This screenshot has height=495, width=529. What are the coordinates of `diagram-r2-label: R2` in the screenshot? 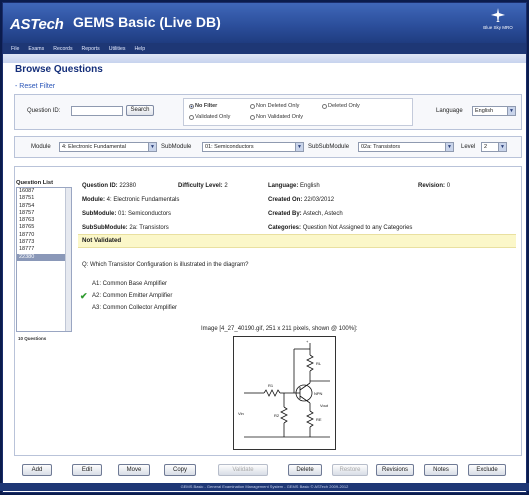 It's located at (277, 415).